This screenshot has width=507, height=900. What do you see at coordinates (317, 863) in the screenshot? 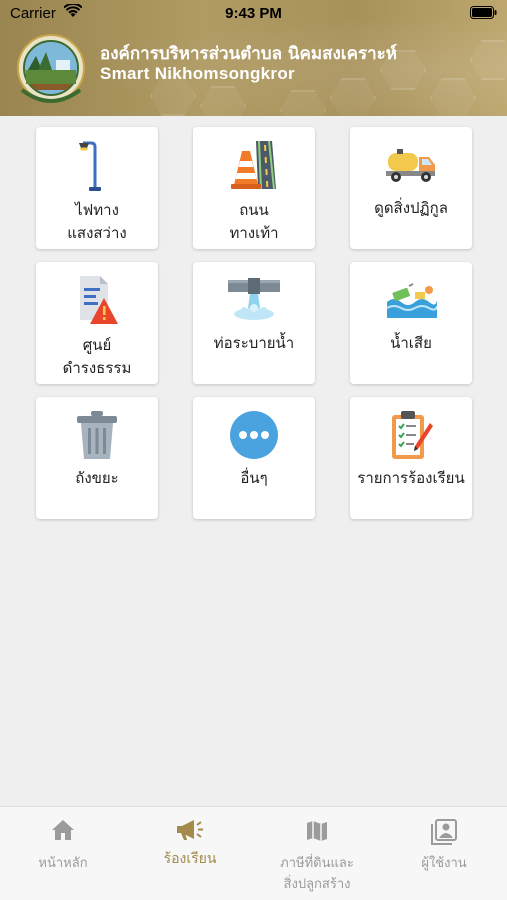
I see `tab-label: ภาษีที่ดินและ` at bounding box center [317, 863].